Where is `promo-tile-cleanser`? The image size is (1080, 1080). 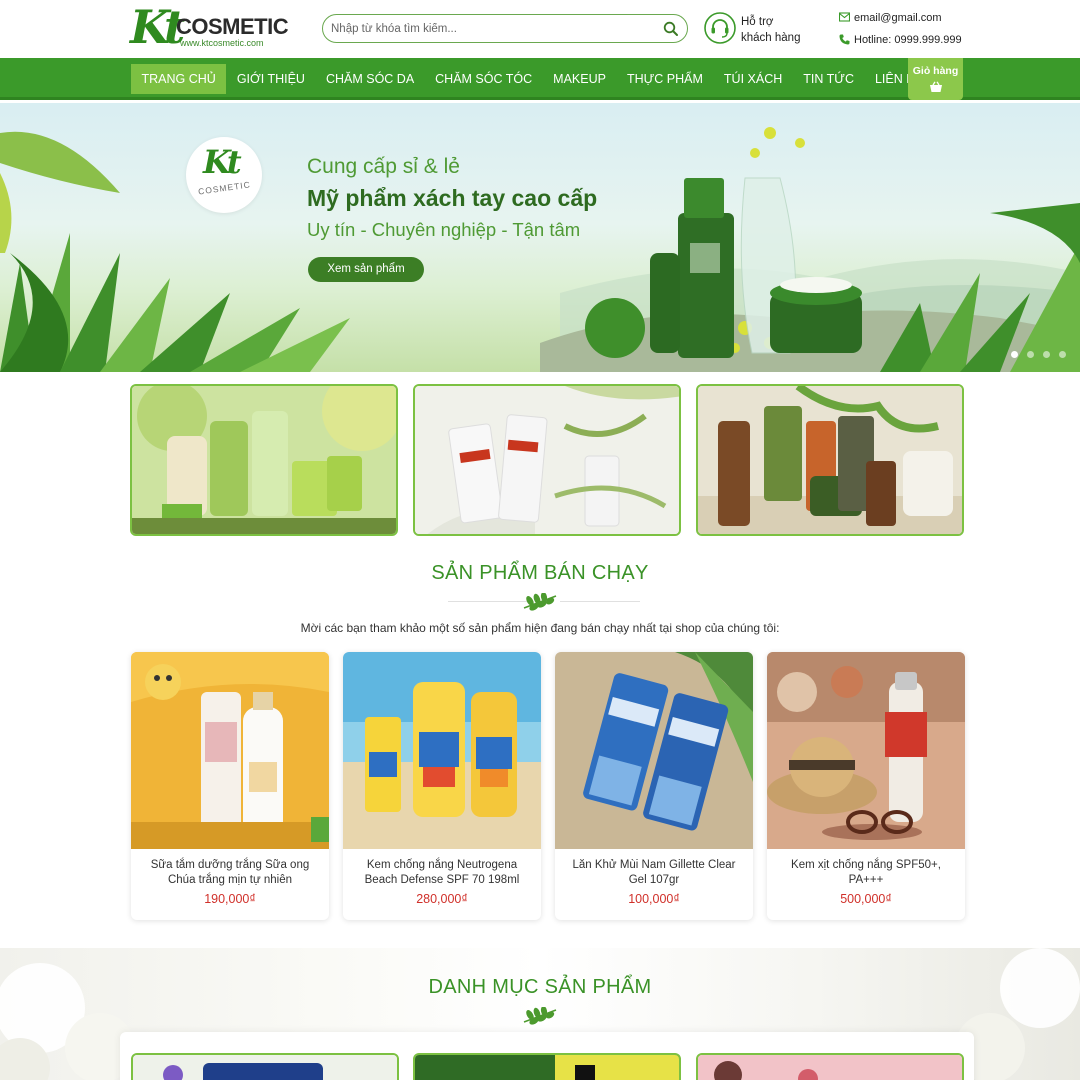
promo-tile-cleanser is located at coordinates (547, 460).